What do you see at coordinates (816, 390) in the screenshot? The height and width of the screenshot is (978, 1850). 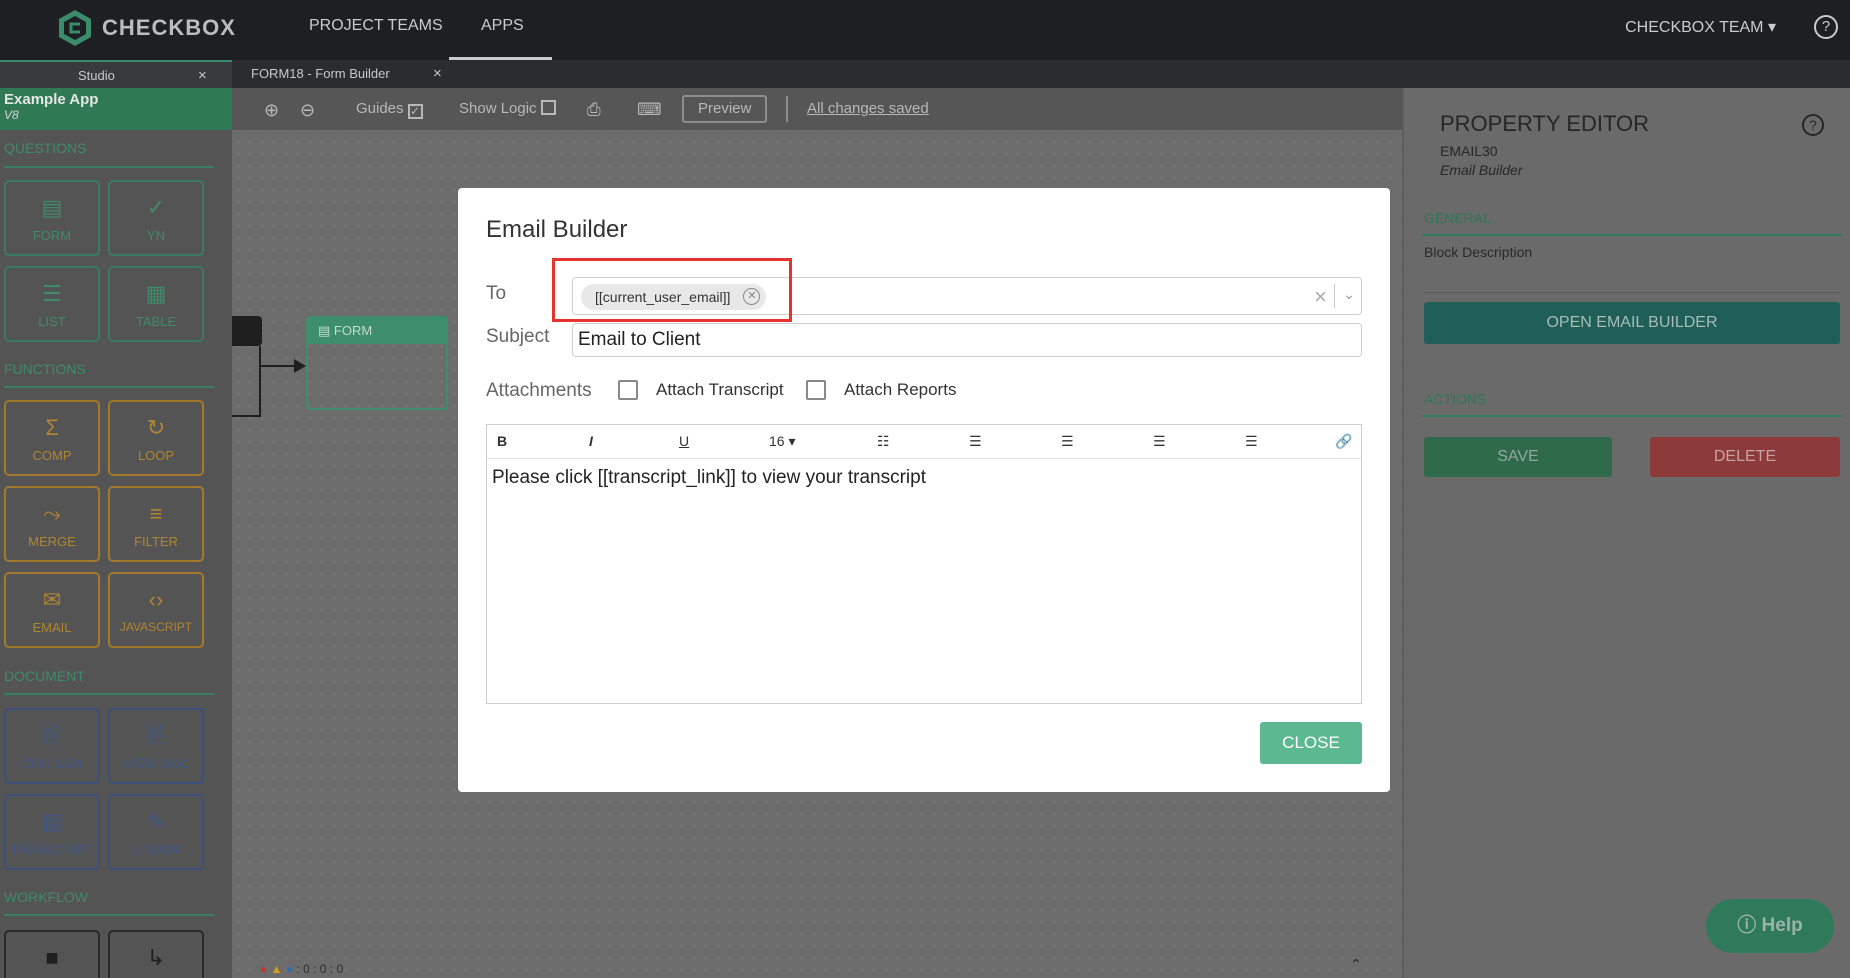 I see `attach-reports-checkbox` at bounding box center [816, 390].